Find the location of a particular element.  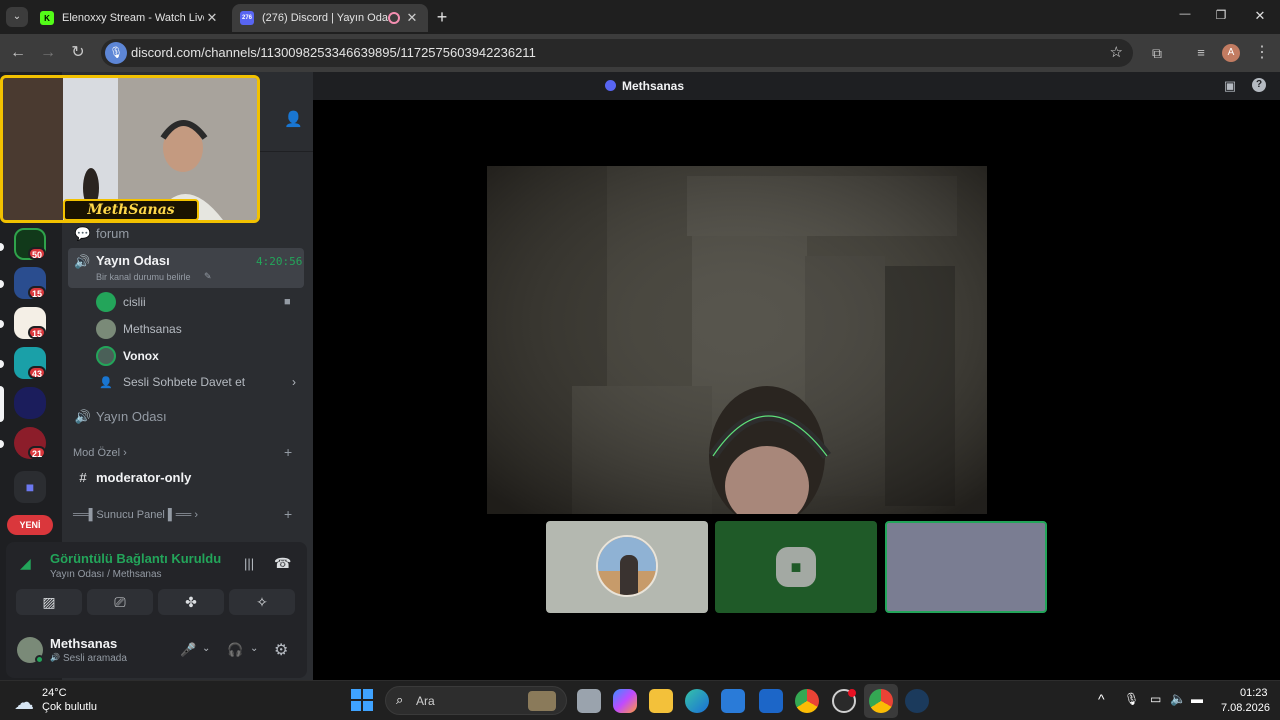

microphone-icon: 🎤 is located at coordinates (188, 650).